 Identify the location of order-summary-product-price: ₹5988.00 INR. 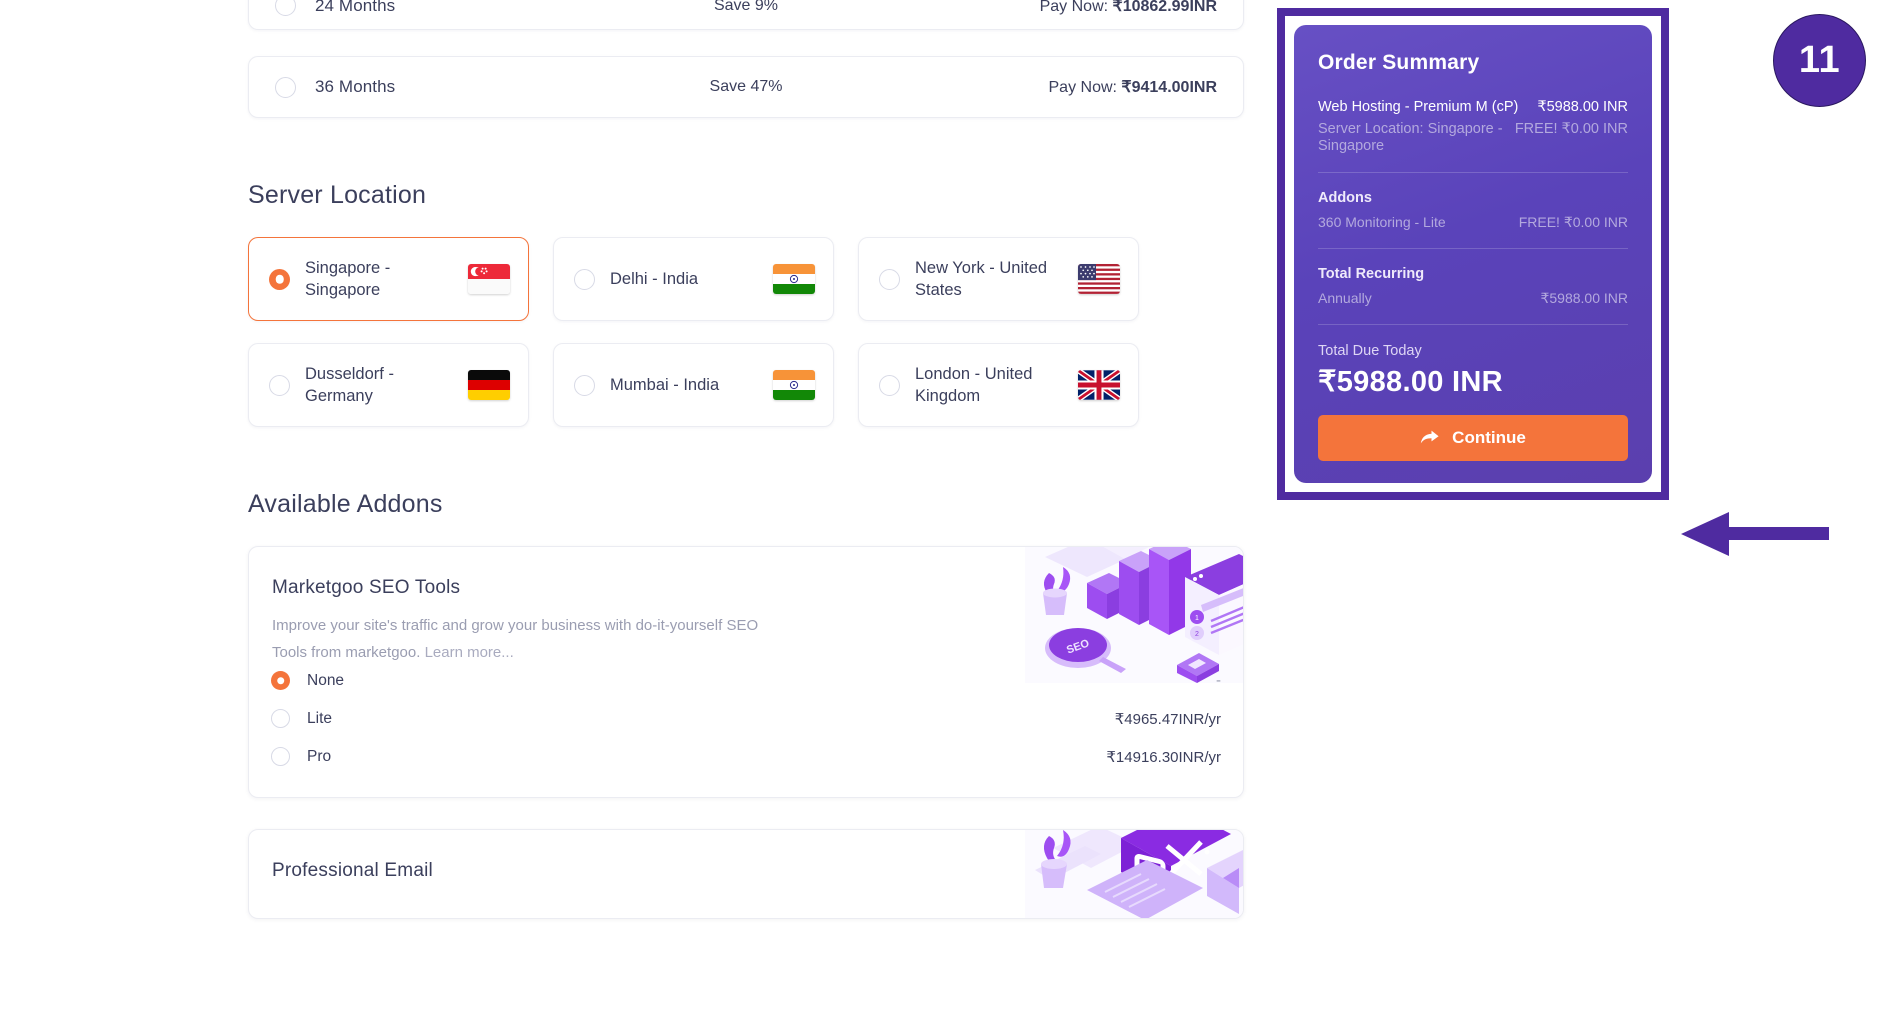
(1582, 107).